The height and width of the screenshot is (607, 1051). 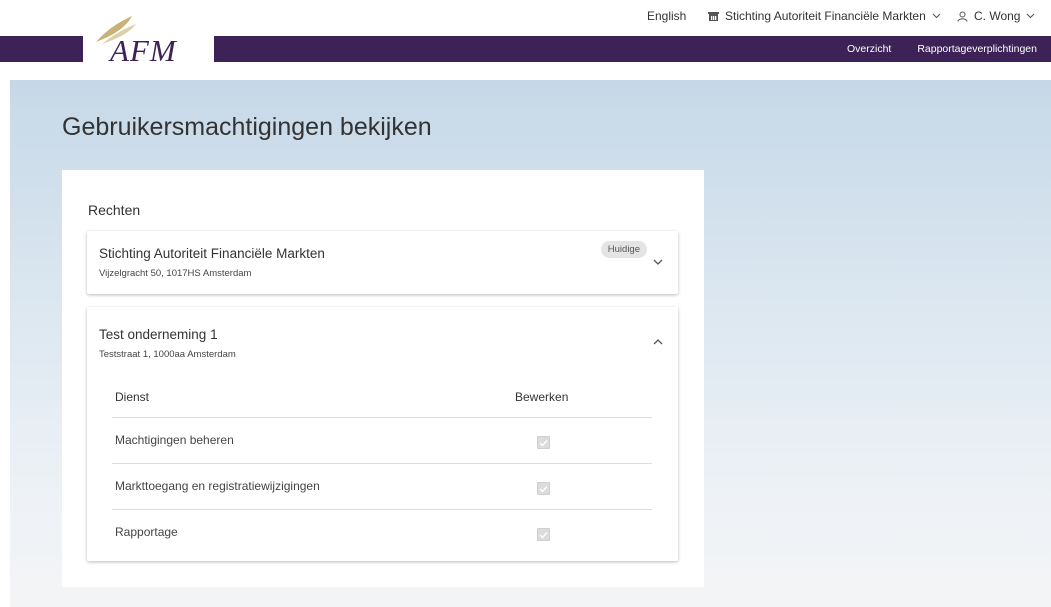 What do you see at coordinates (977, 49) in the screenshot?
I see `nav-rapportageverplichtingen: Rapportageverplichtingen` at bounding box center [977, 49].